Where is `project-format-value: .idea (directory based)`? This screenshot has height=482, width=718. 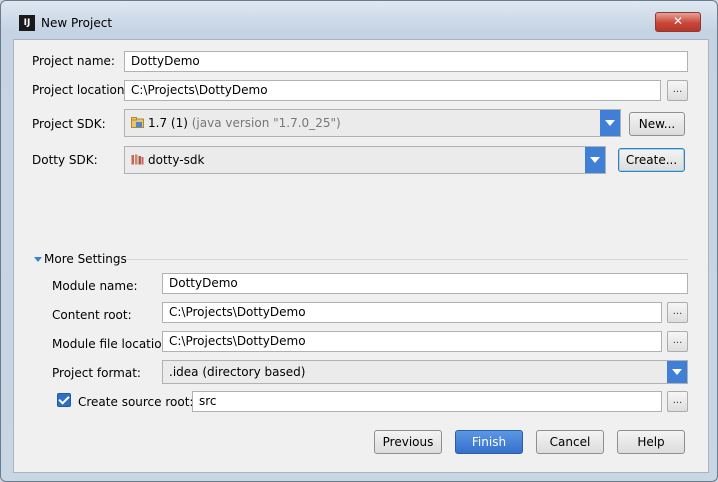 project-format-value: .idea (directory based) is located at coordinates (237, 372).